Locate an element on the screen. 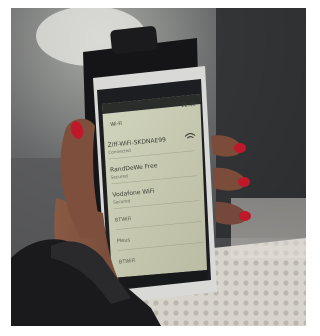 Image resolution: width=320 pixels, height=336 pixels. case-clip is located at coordinates (134, 40).